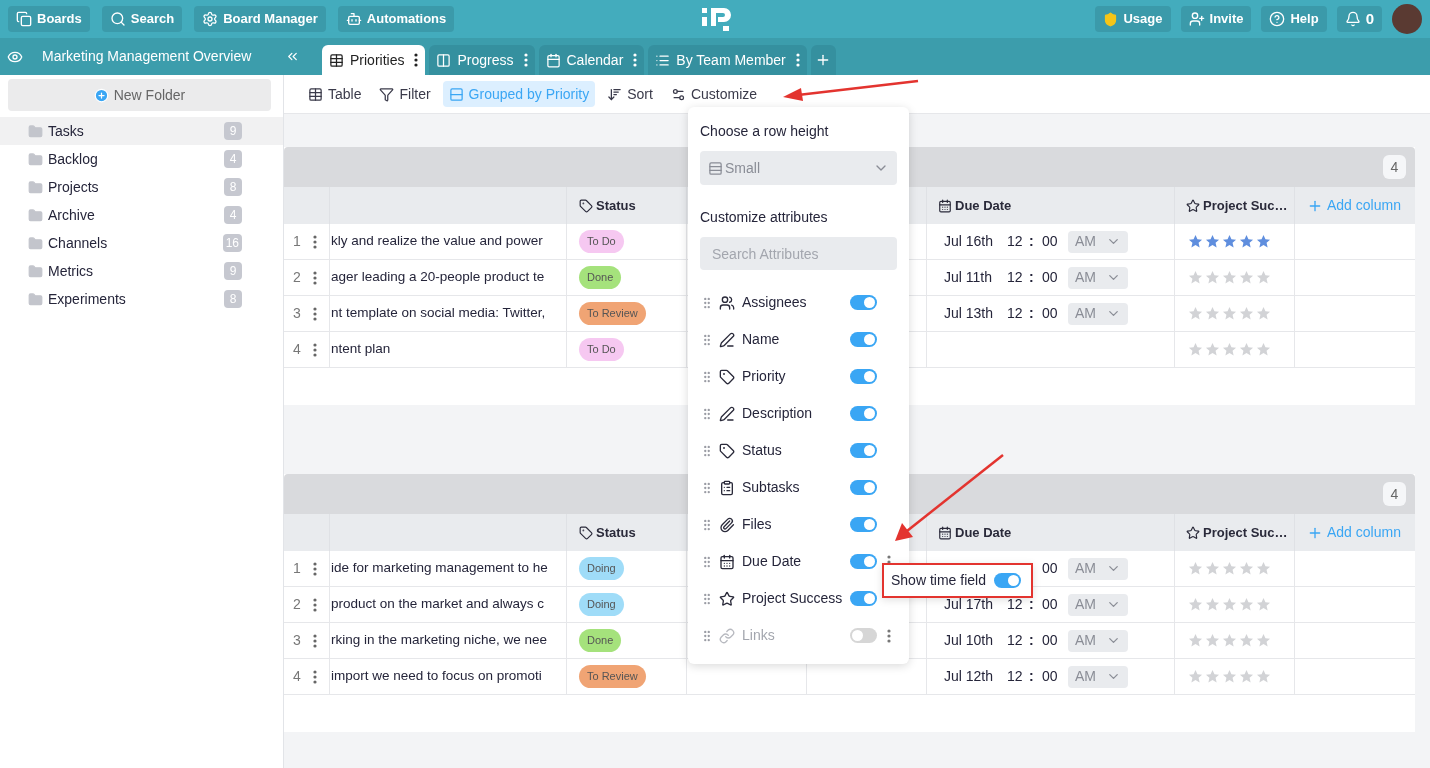  What do you see at coordinates (72, 215) in the screenshot?
I see `folder-name: Archive` at bounding box center [72, 215].